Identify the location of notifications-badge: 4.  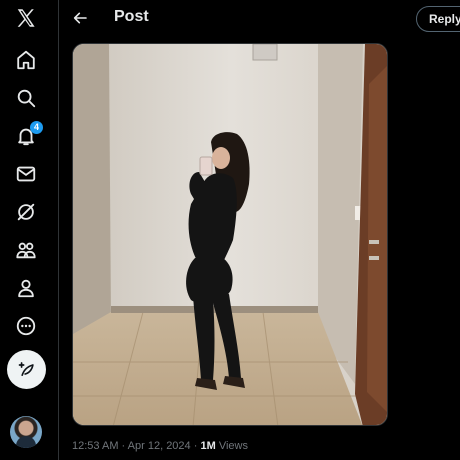
(36, 127).